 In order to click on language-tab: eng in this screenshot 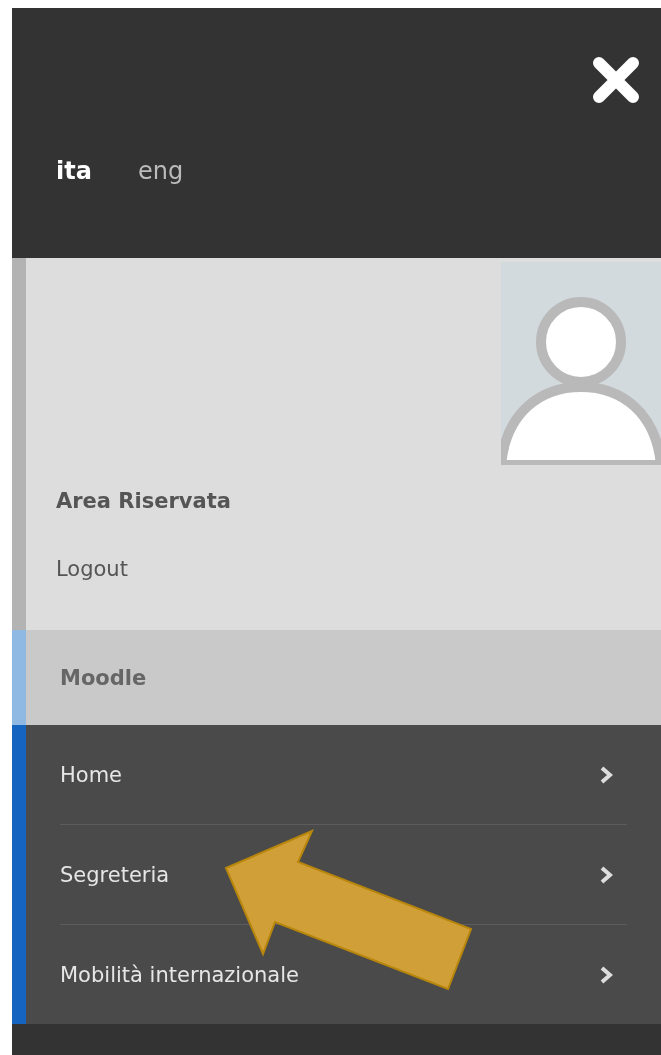, I will do `click(160, 171)`.